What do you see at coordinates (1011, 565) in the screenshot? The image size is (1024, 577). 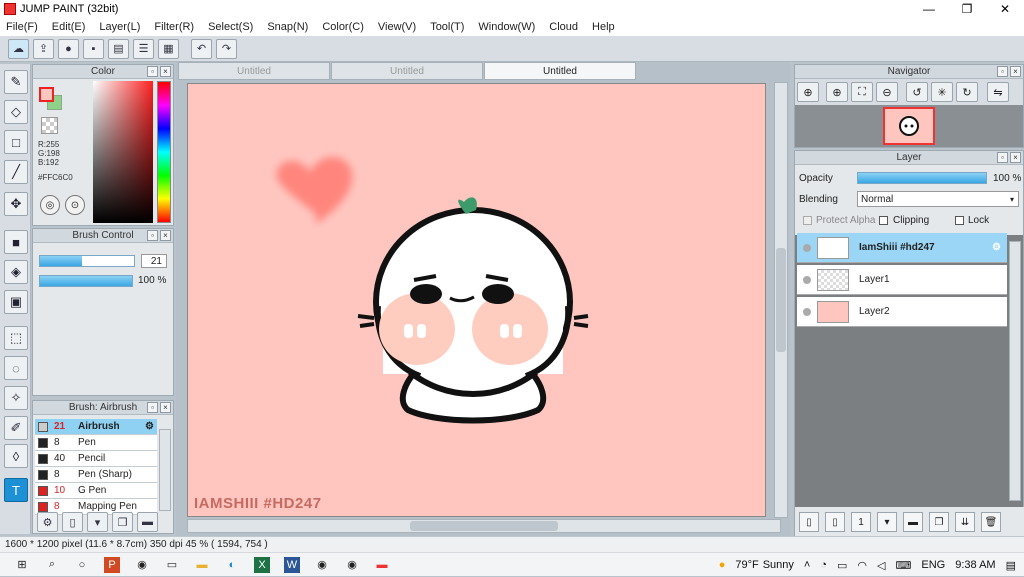 I see `notification-icon: ▤` at bounding box center [1011, 565].